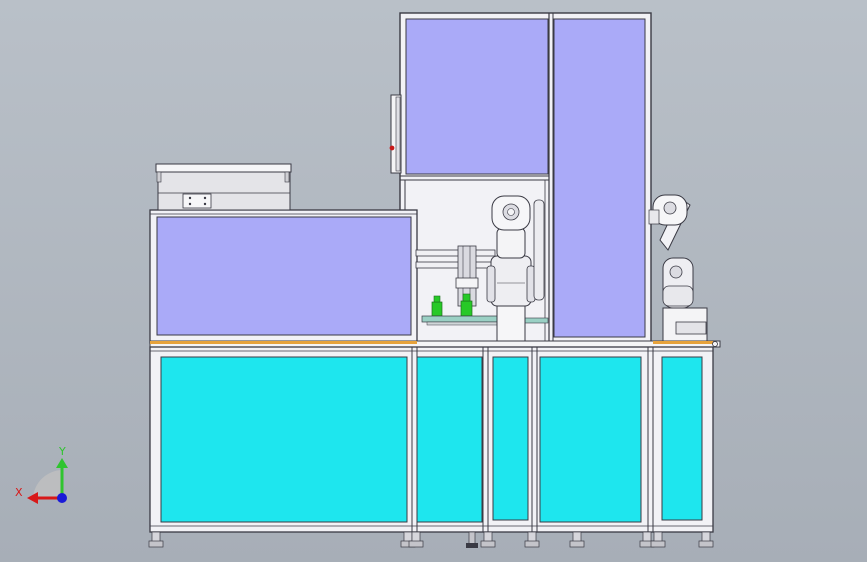  Describe the element at coordinates (19, 492) in the screenshot. I see `axis-x-label: X` at that location.